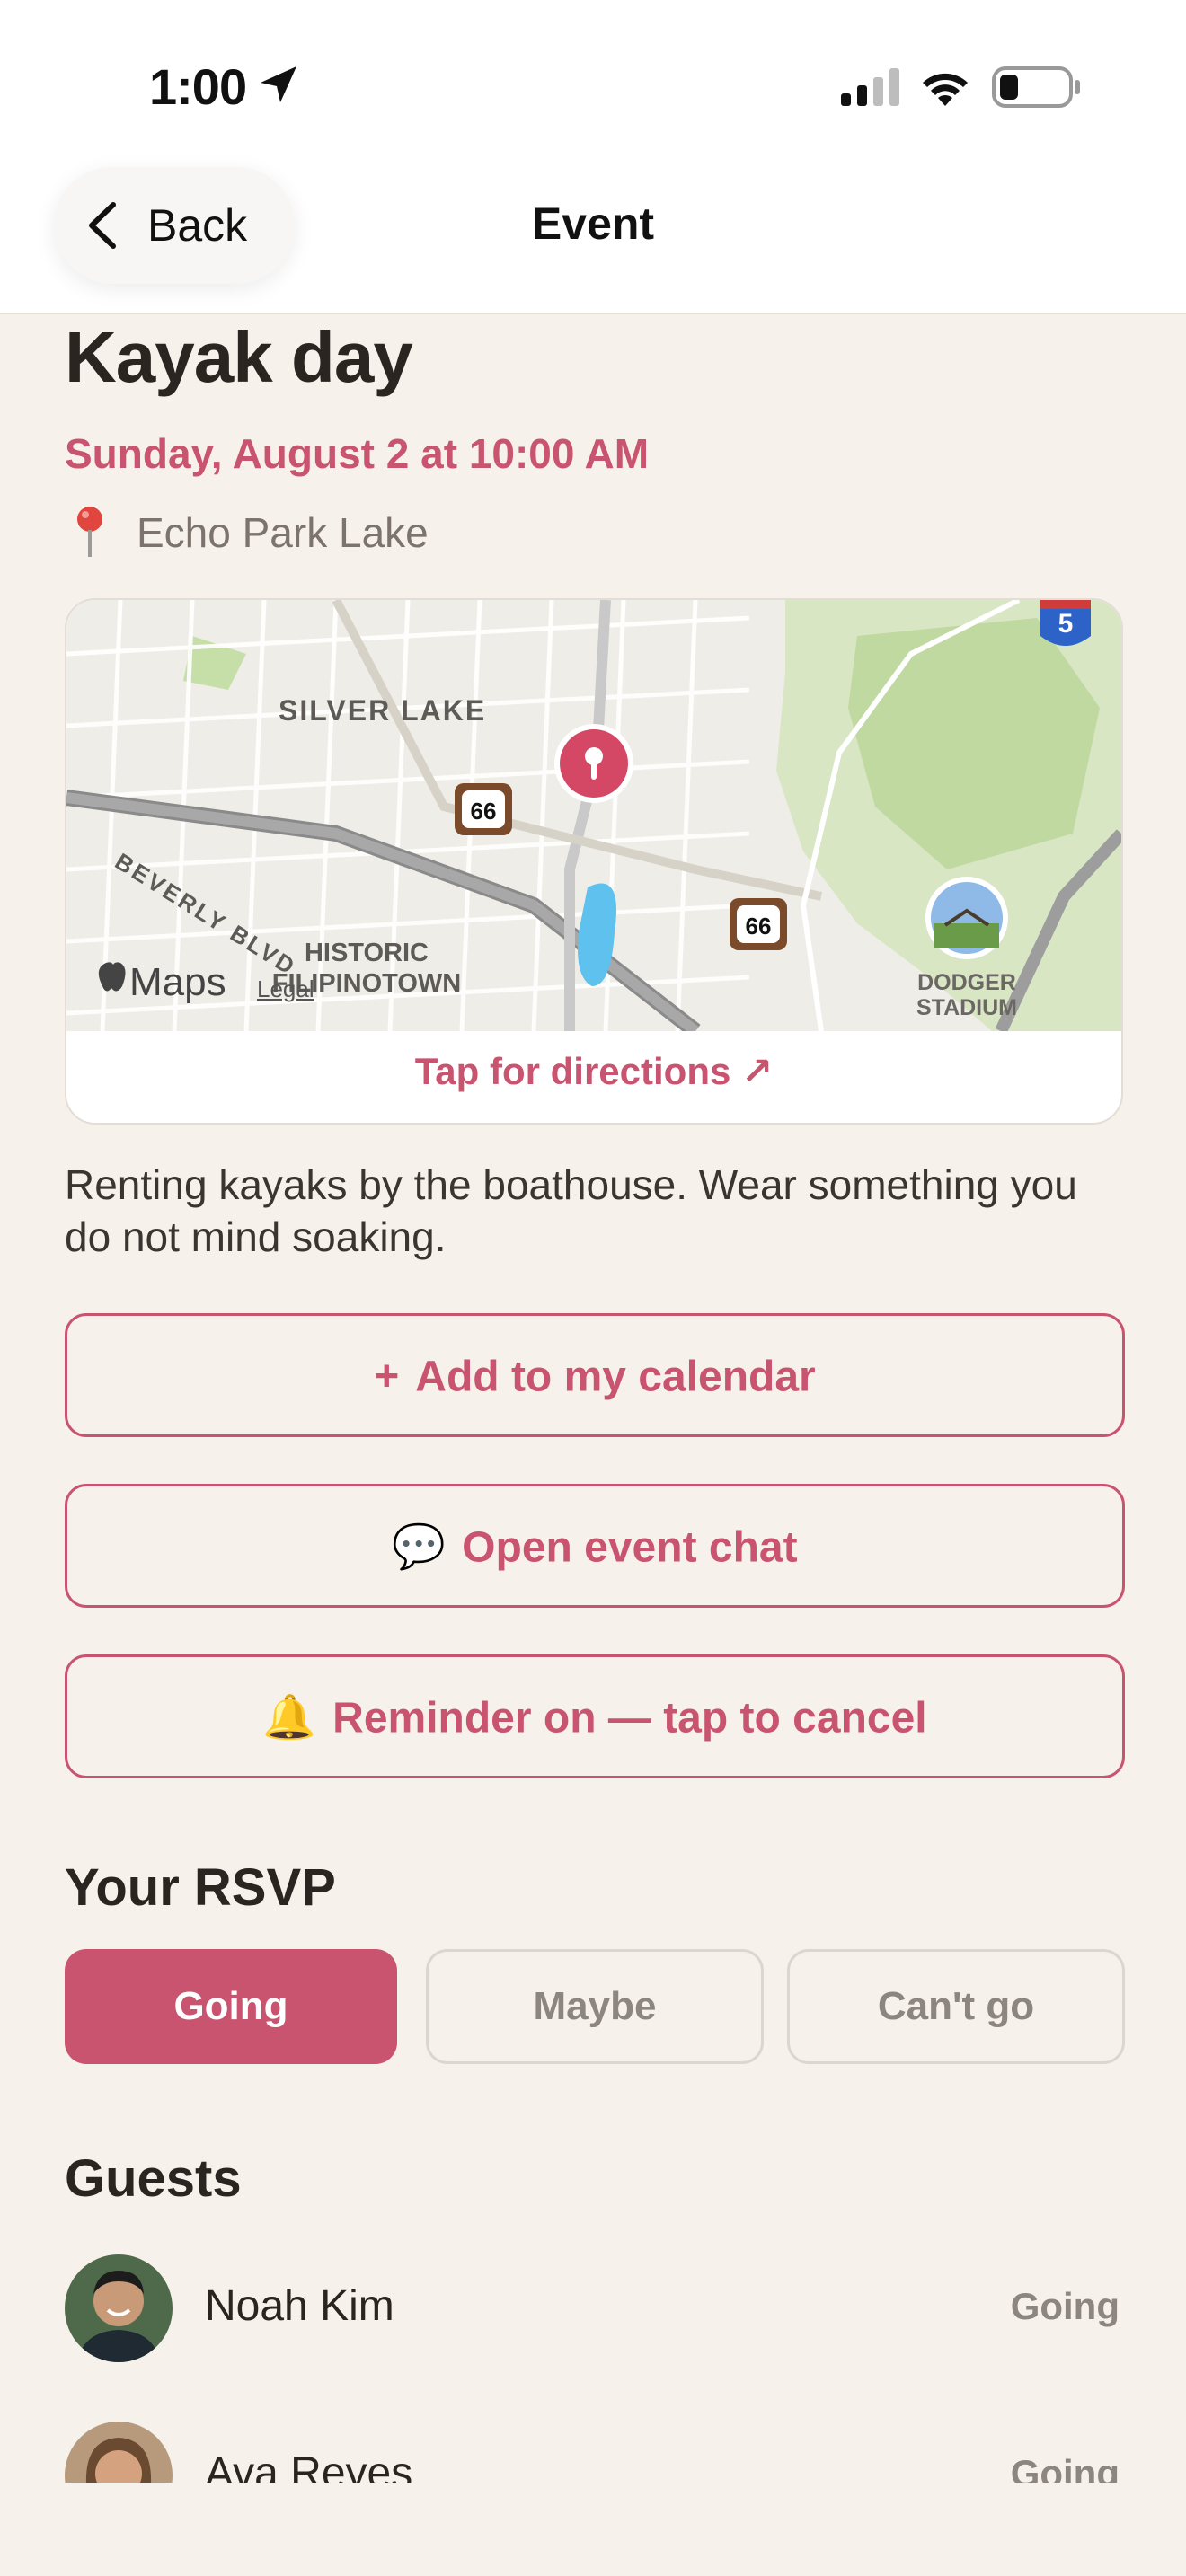 This screenshot has width=1186, height=2576. What do you see at coordinates (593, 85) in the screenshot?
I see `status-bar: 1:00` at bounding box center [593, 85].